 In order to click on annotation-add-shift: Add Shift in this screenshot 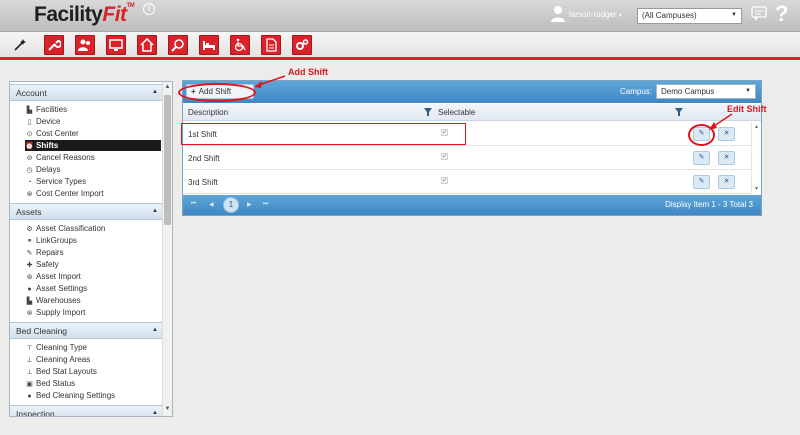, I will do `click(308, 72)`.